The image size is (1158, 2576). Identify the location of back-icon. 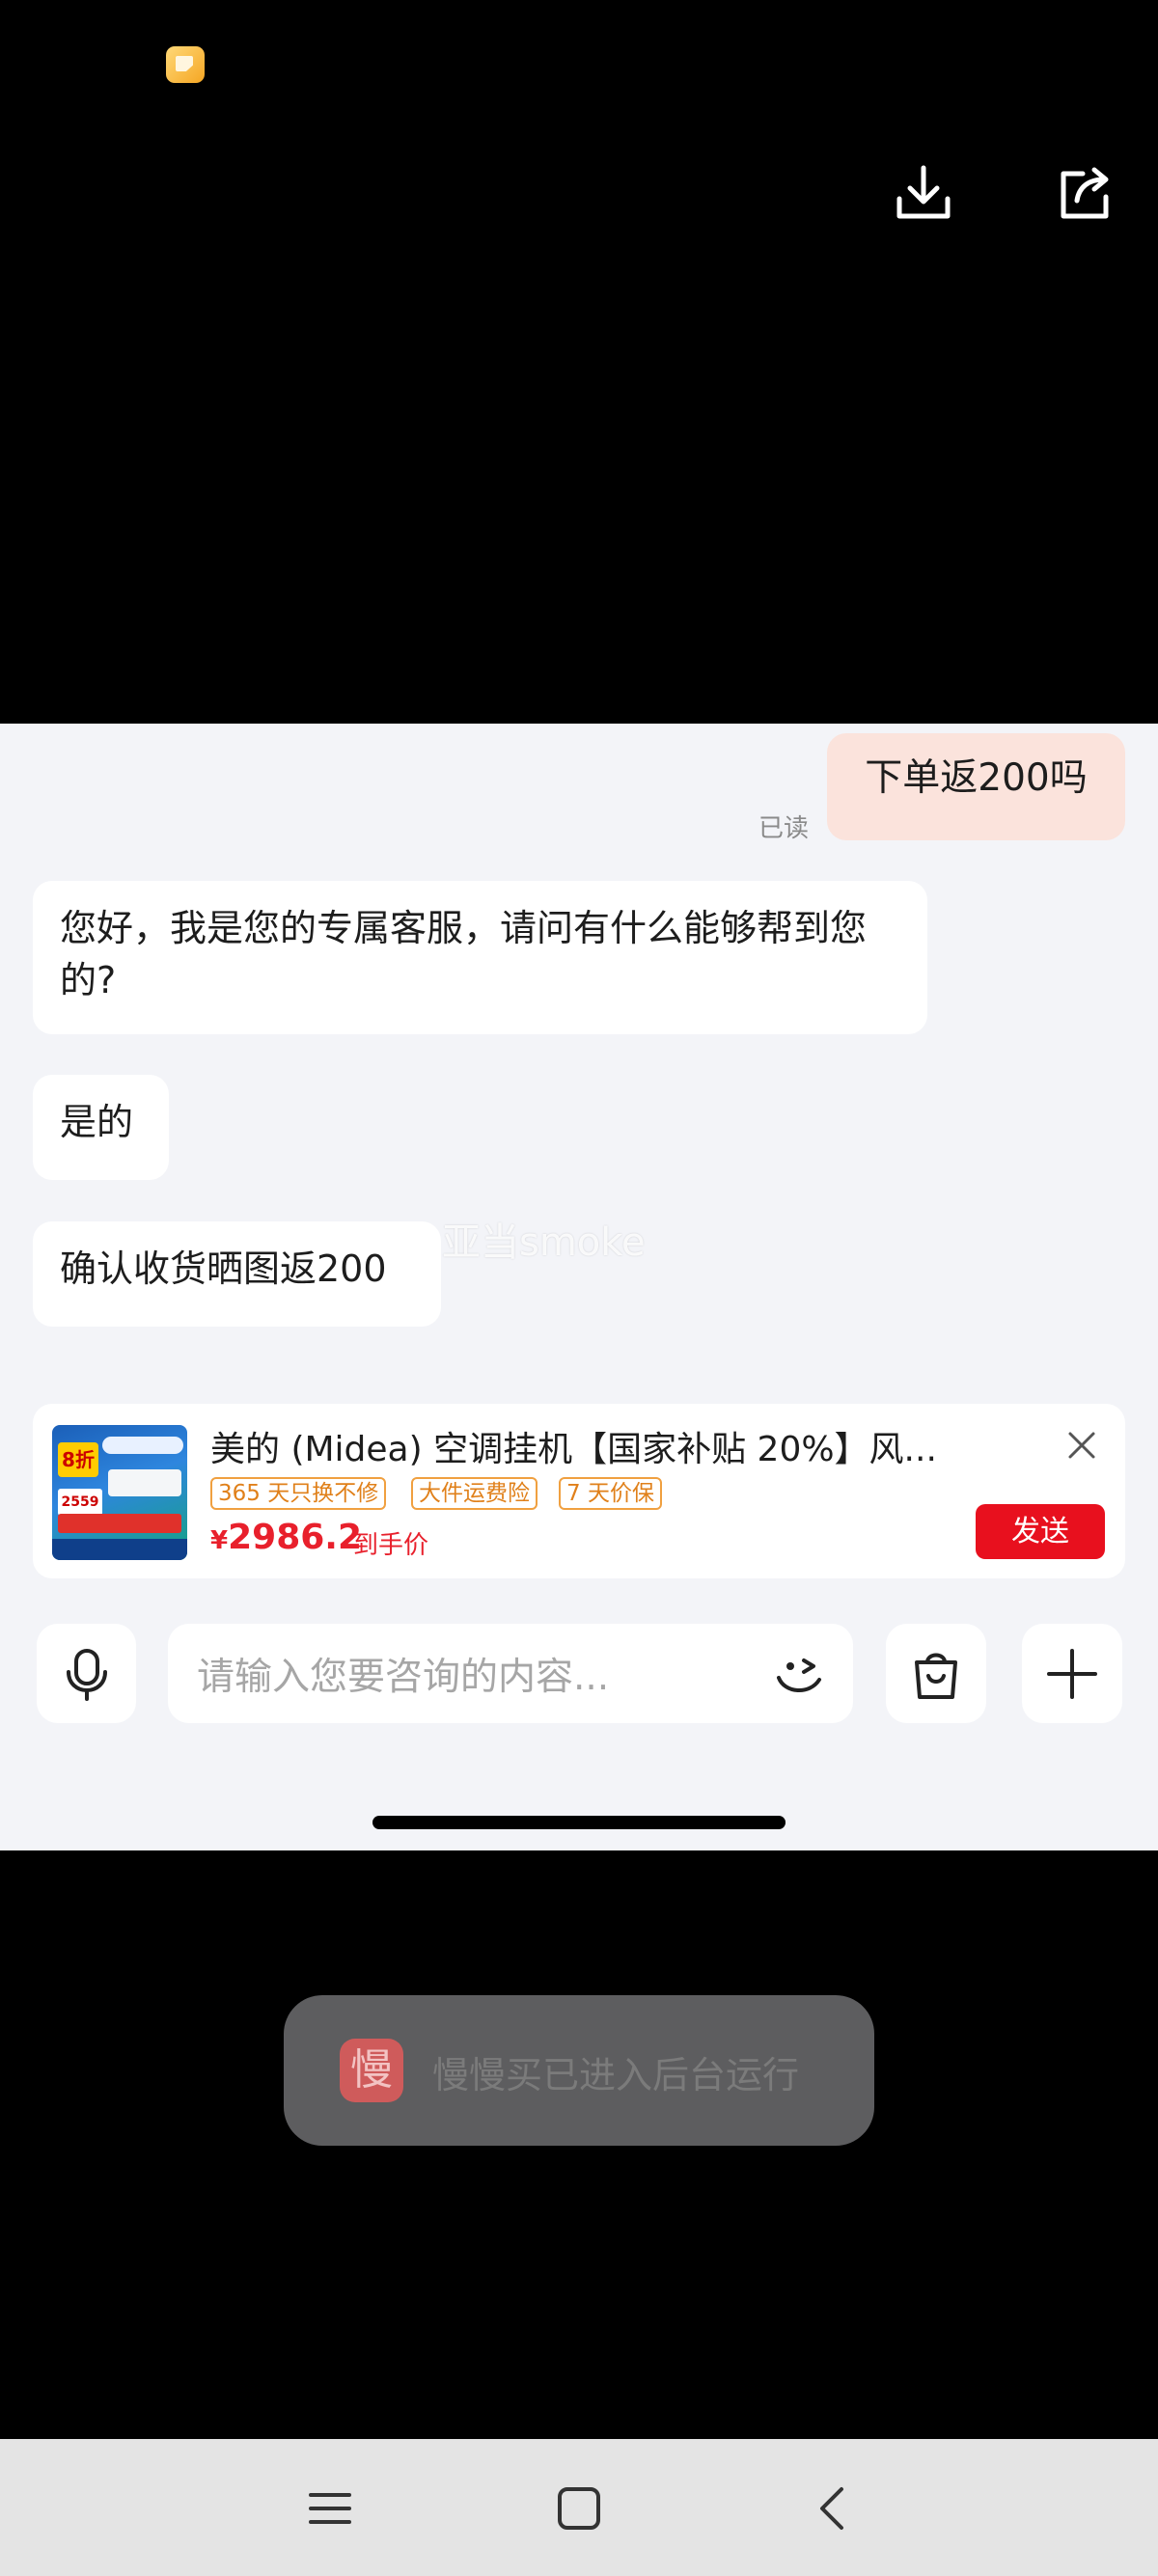
(834, 2508).